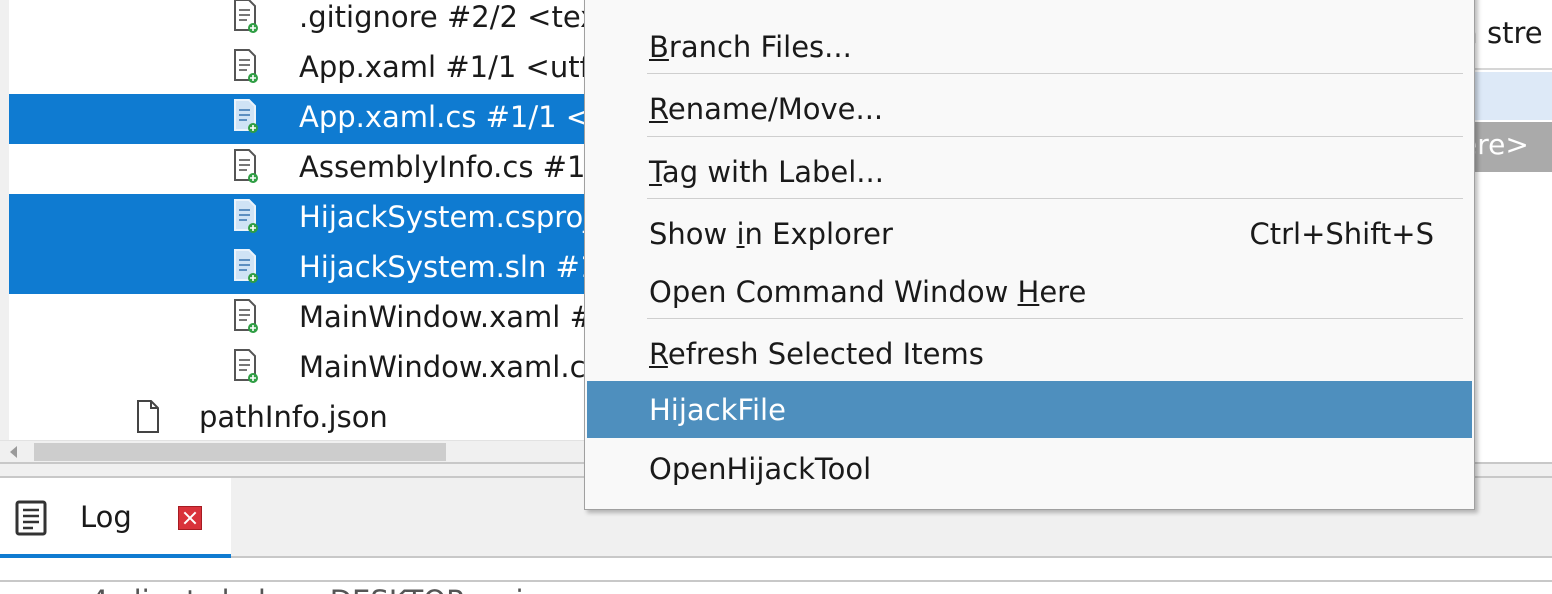 This screenshot has height=594, width=1552. I want to click on untracked-file-icon, so click(148, 416).